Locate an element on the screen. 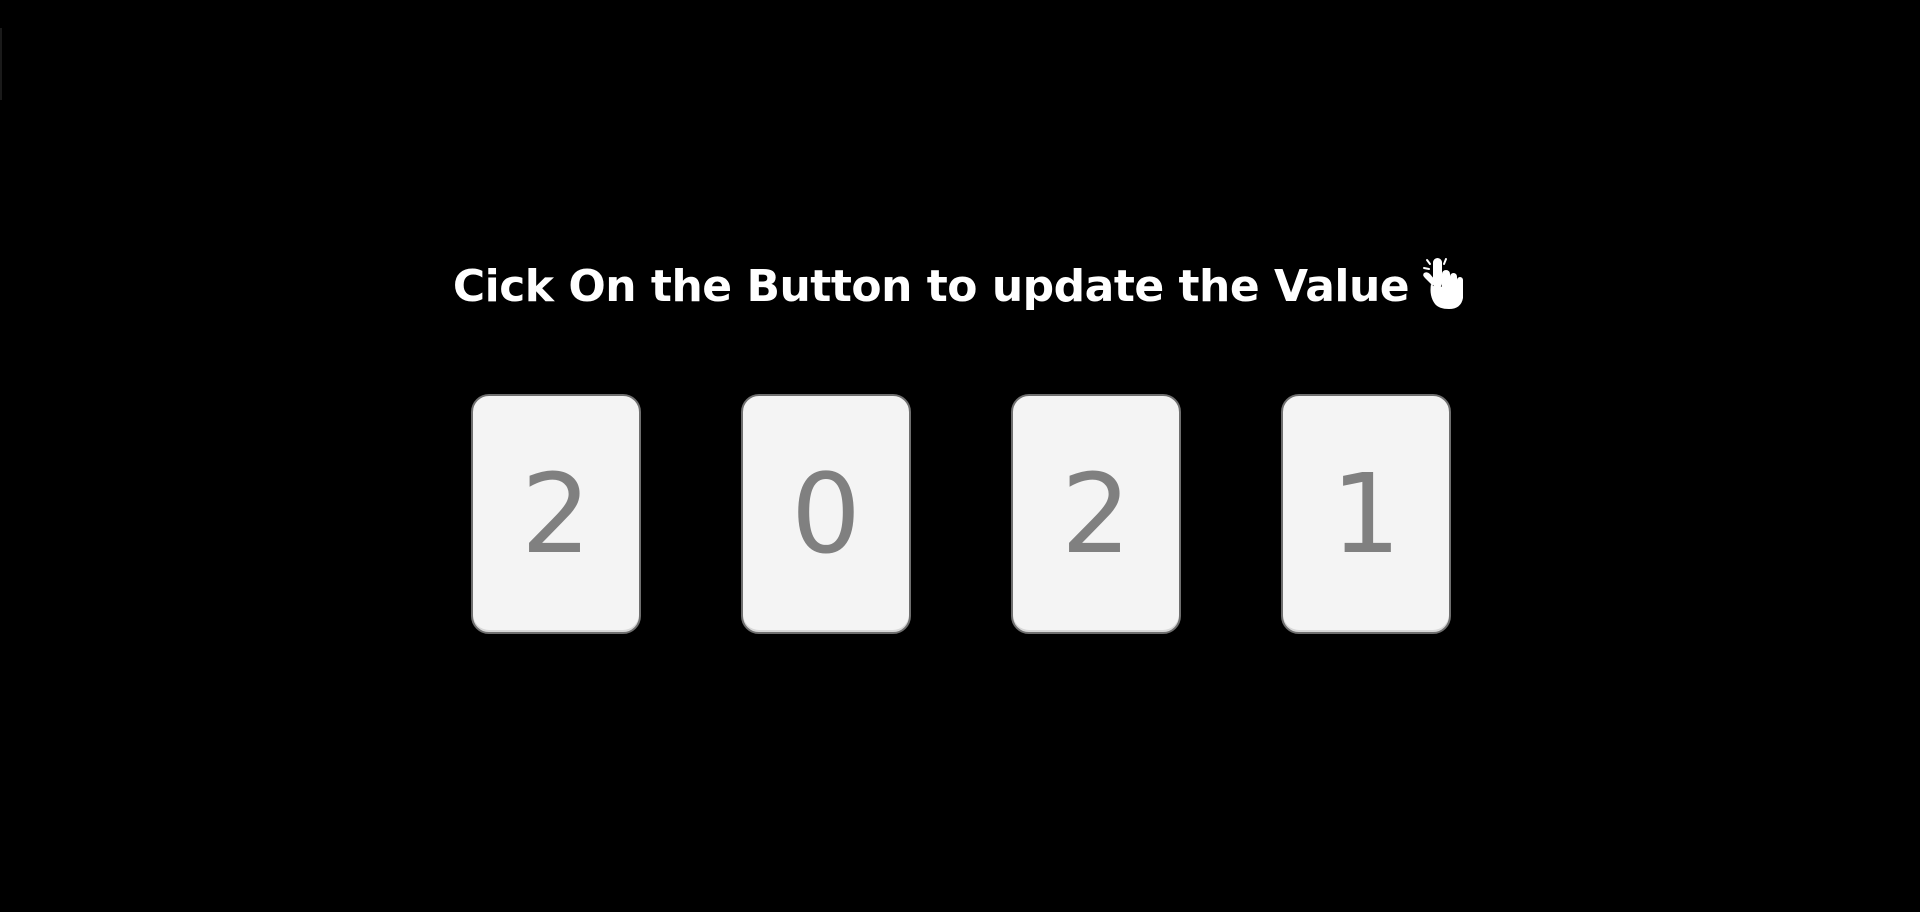 Image resolution: width=1920 pixels, height=912 pixels. left-edge-divider is located at coordinates (1, 64).